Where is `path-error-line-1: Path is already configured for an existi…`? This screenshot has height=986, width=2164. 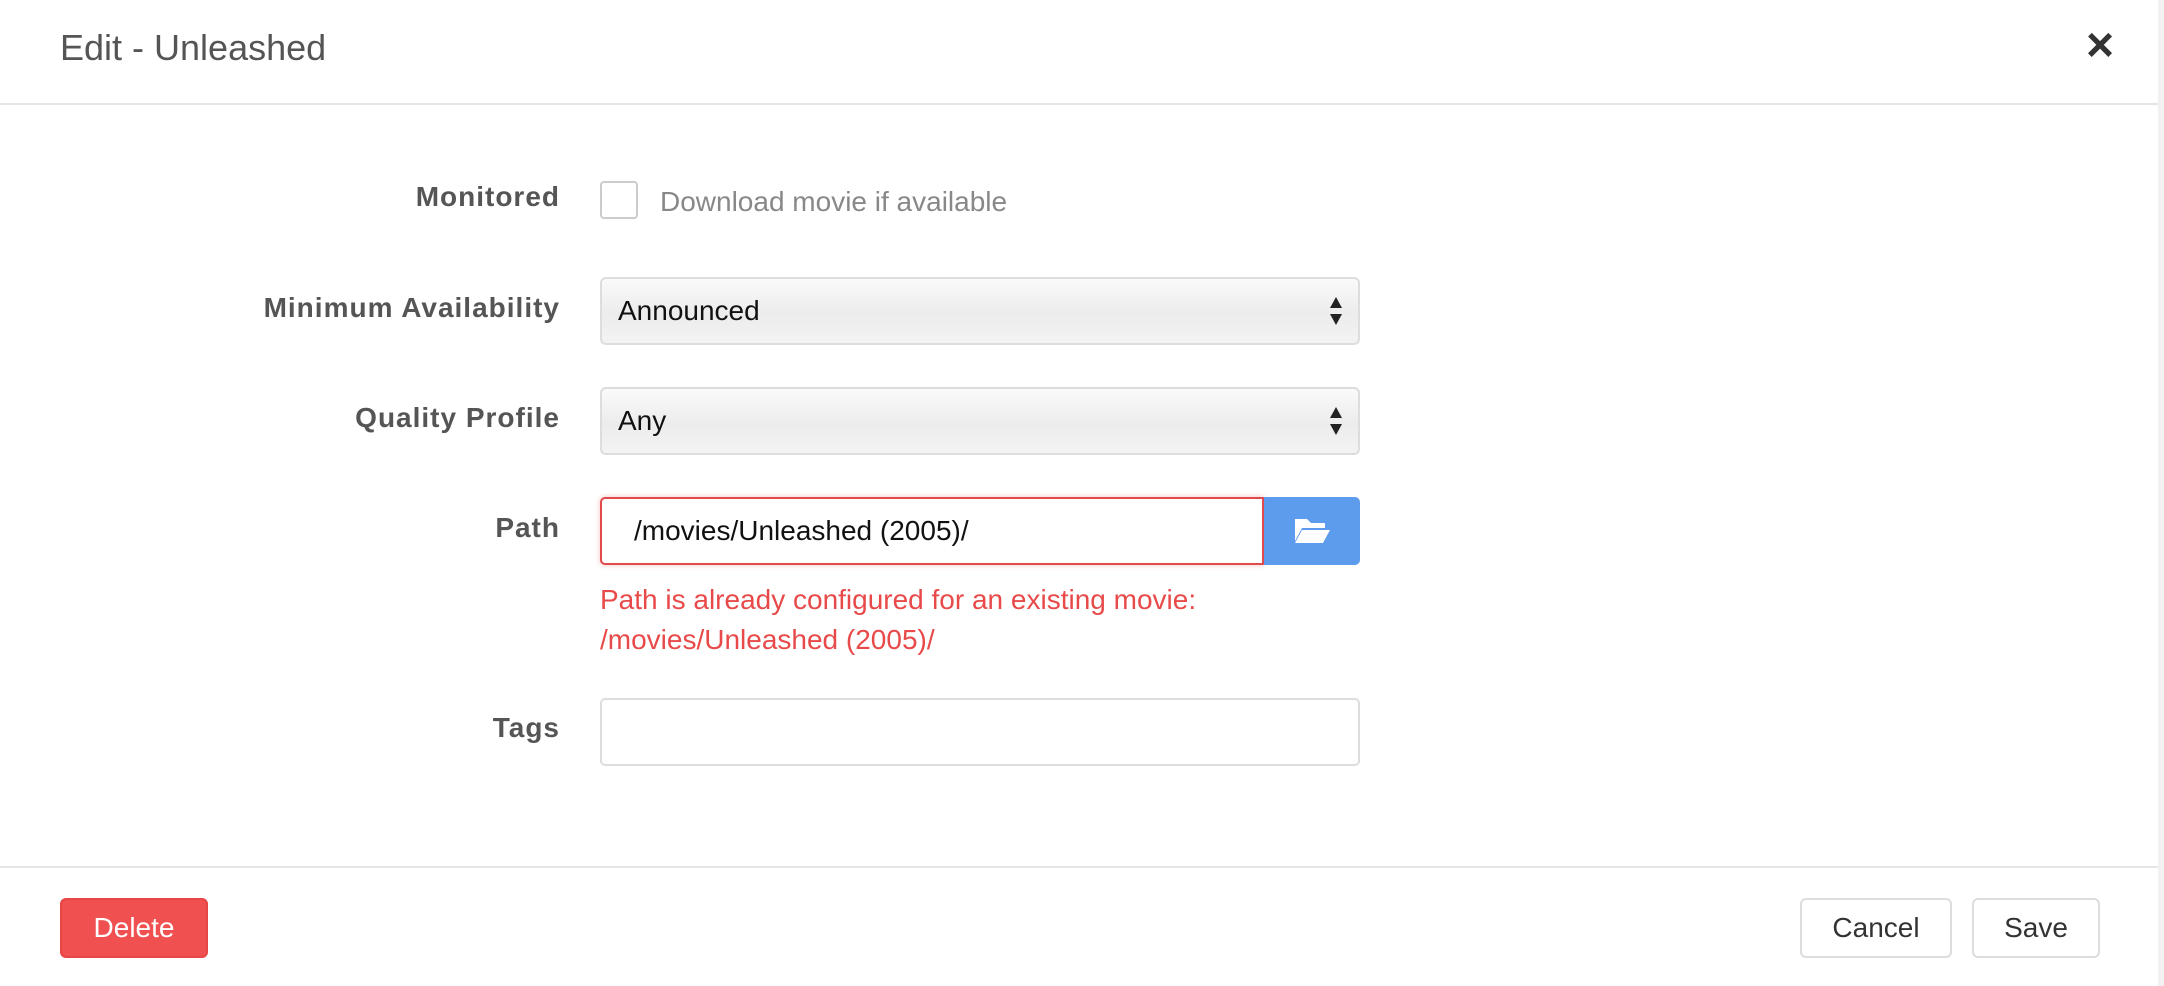 path-error-line-1: Path is already configured for an existi… is located at coordinates (898, 599).